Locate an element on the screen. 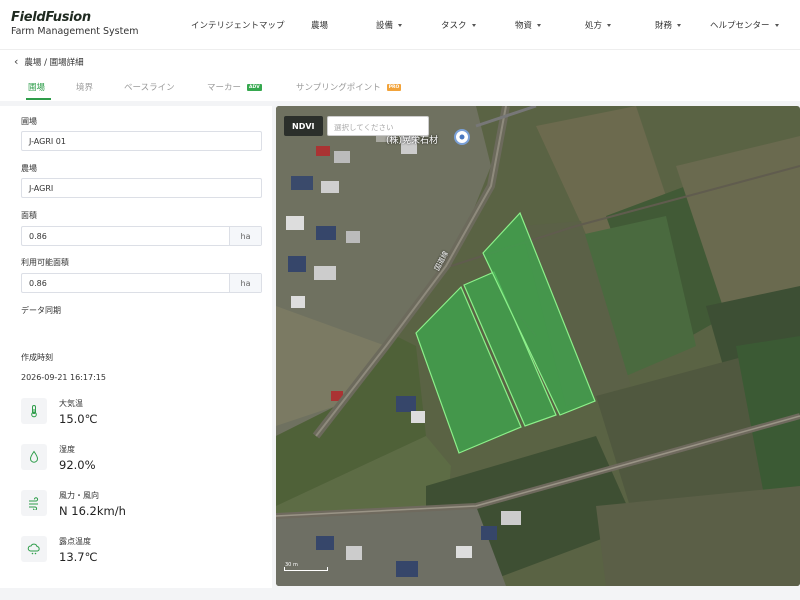  weather-label: 風力・風向 is located at coordinates (79, 495).